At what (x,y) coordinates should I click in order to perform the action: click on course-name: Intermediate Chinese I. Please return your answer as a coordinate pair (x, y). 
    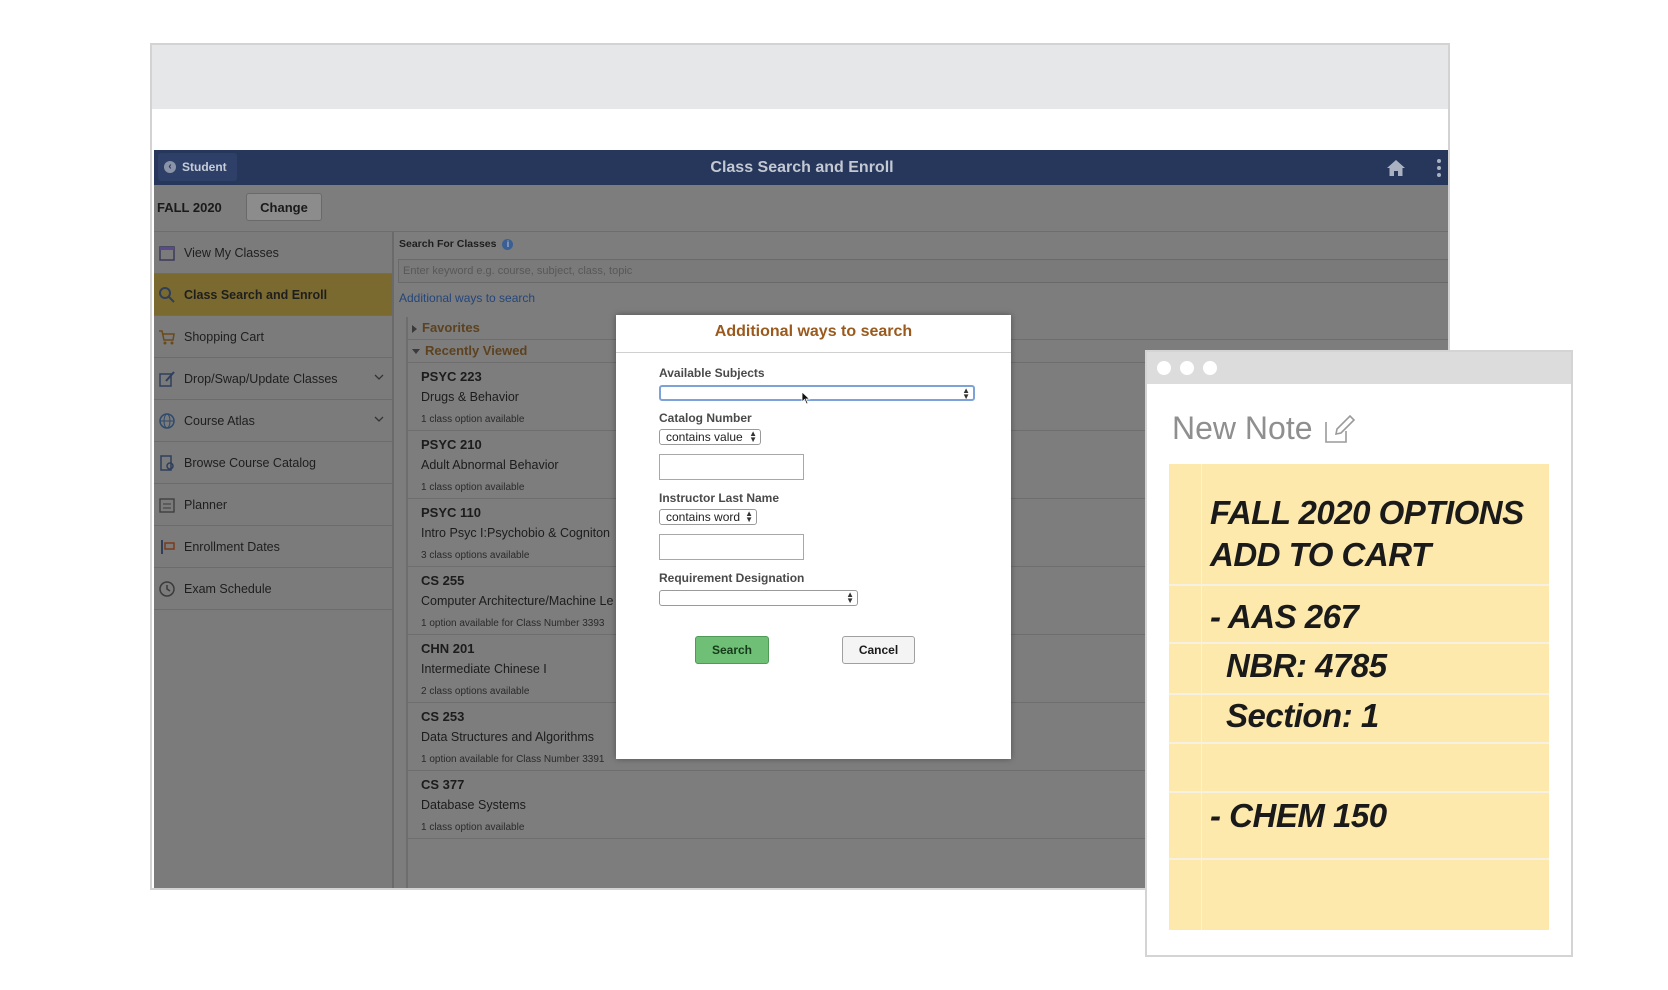
    Looking at the image, I should click on (484, 669).